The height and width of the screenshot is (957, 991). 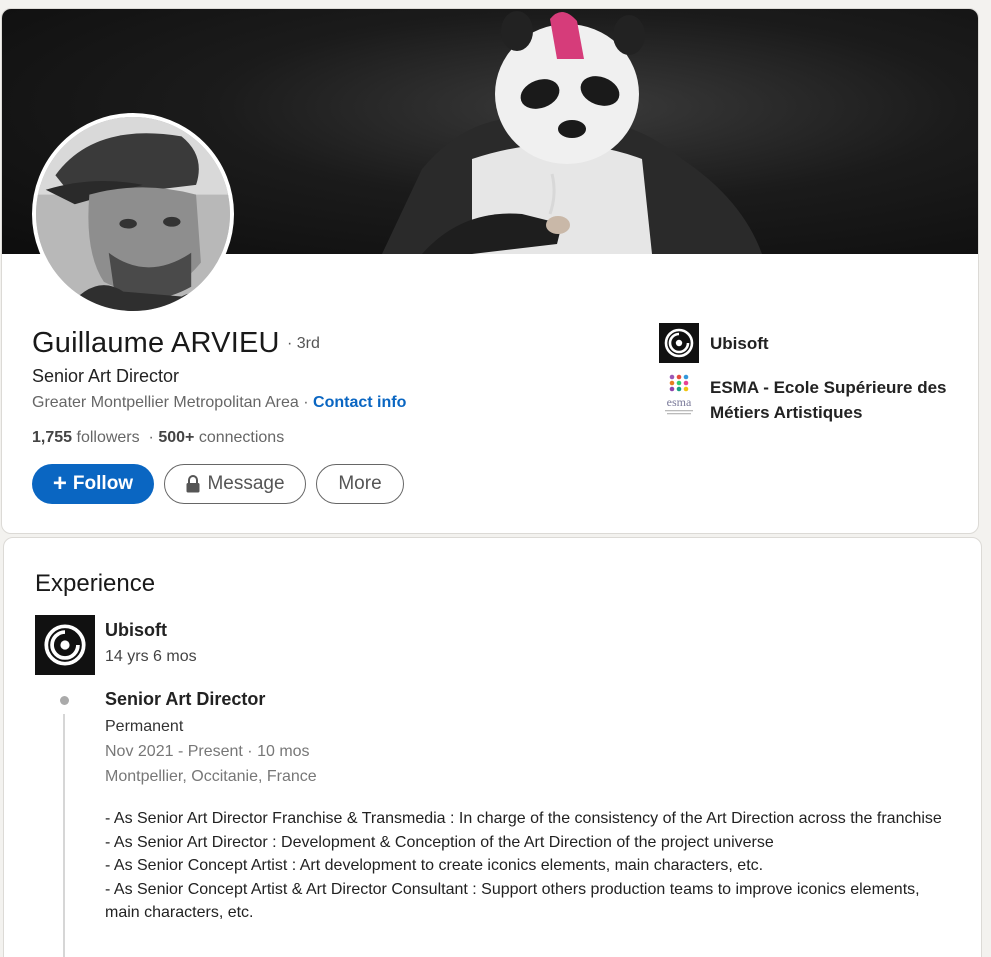 I want to click on ubisoft-logo-icon, so click(x=679, y=343).